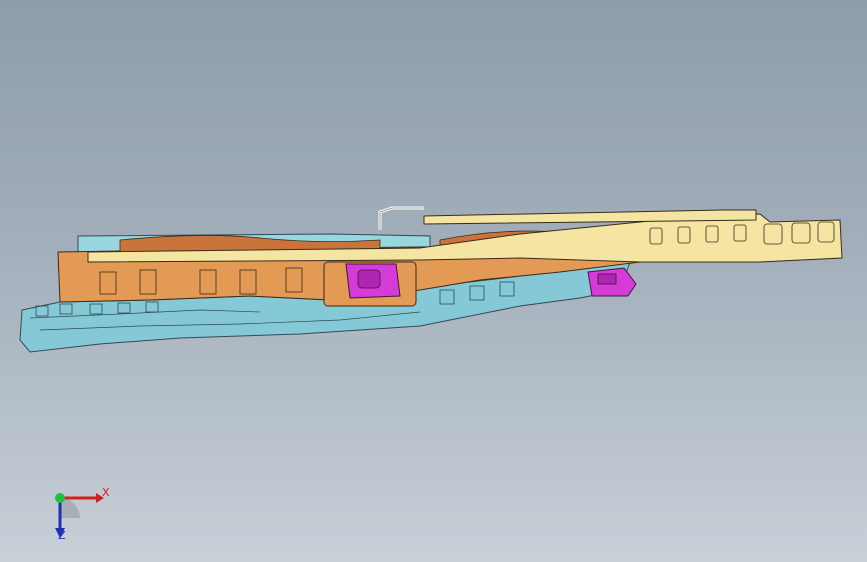 The height and width of the screenshot is (562, 867). What do you see at coordinates (612, 282) in the screenshot?
I see `magenta-bracket-part` at bounding box center [612, 282].